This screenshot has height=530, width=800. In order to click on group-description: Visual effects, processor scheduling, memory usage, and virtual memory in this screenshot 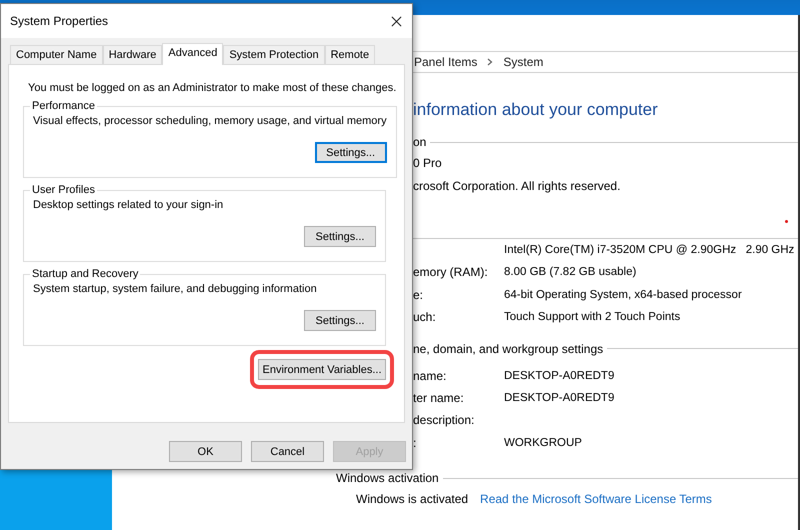, I will do `click(210, 121)`.